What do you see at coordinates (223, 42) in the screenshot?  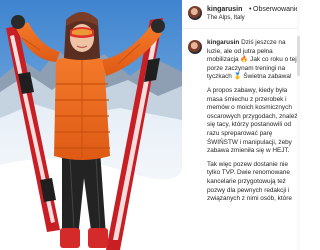 I see `caption-username: kingarusin` at bounding box center [223, 42].